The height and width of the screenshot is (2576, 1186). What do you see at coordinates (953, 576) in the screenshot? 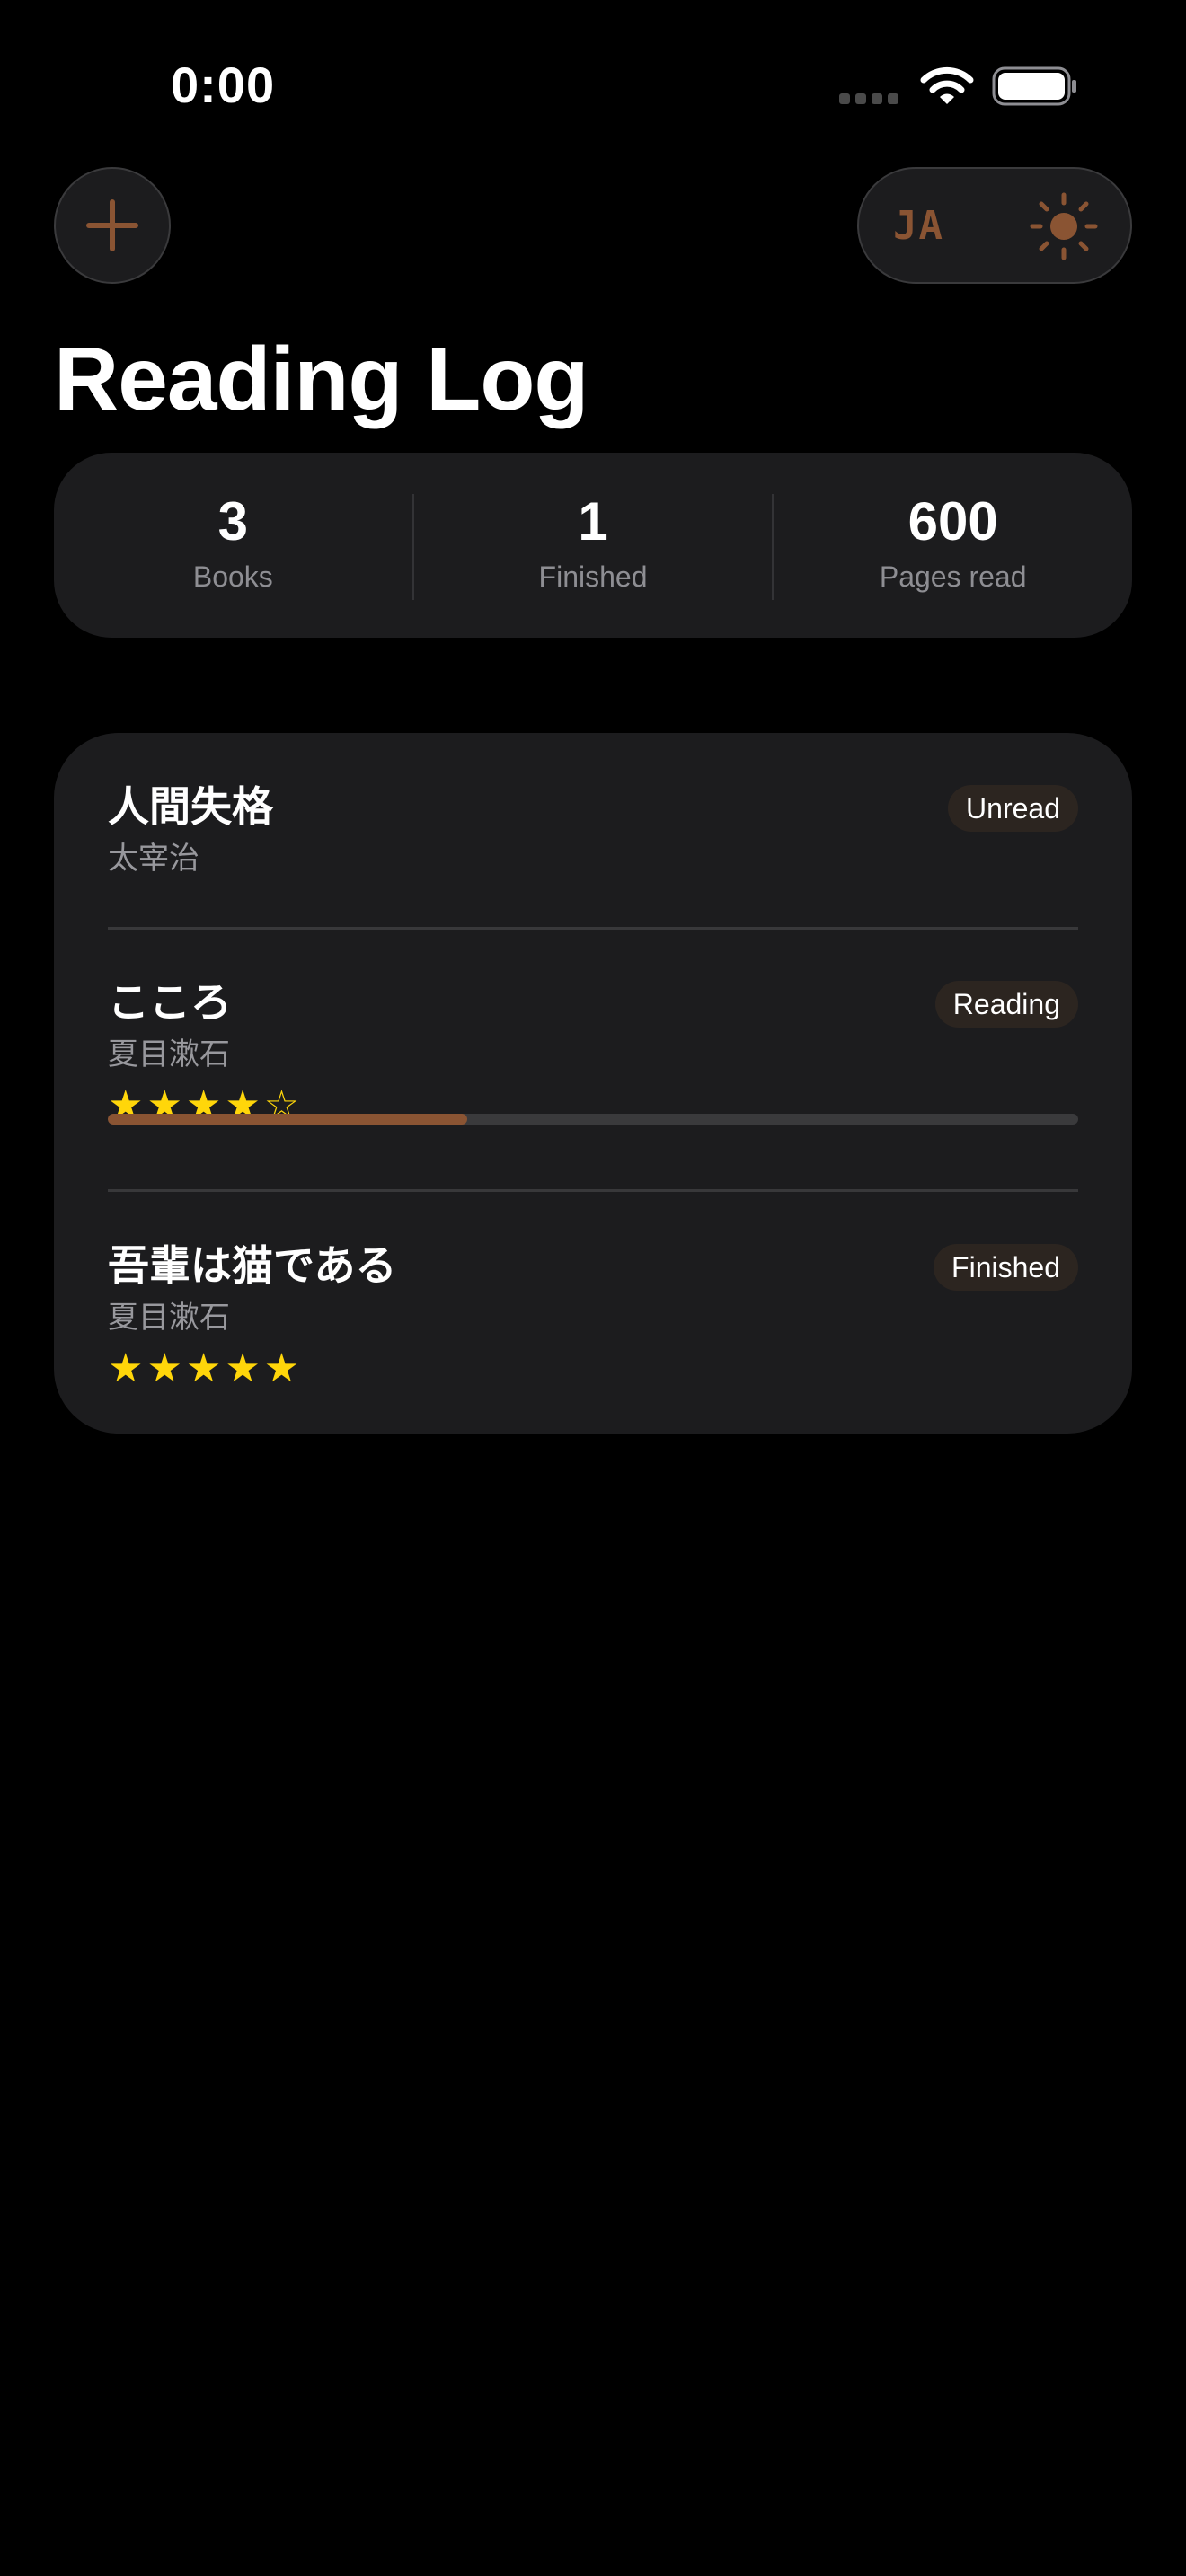
I see `stat-pages-label: Pages read` at bounding box center [953, 576].